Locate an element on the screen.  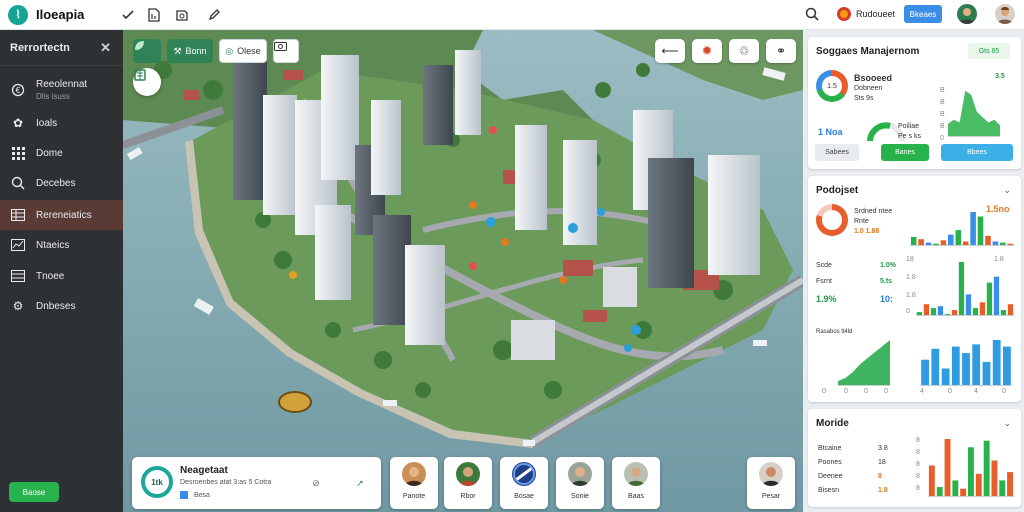
building-fab is located at coordinates (147, 82).